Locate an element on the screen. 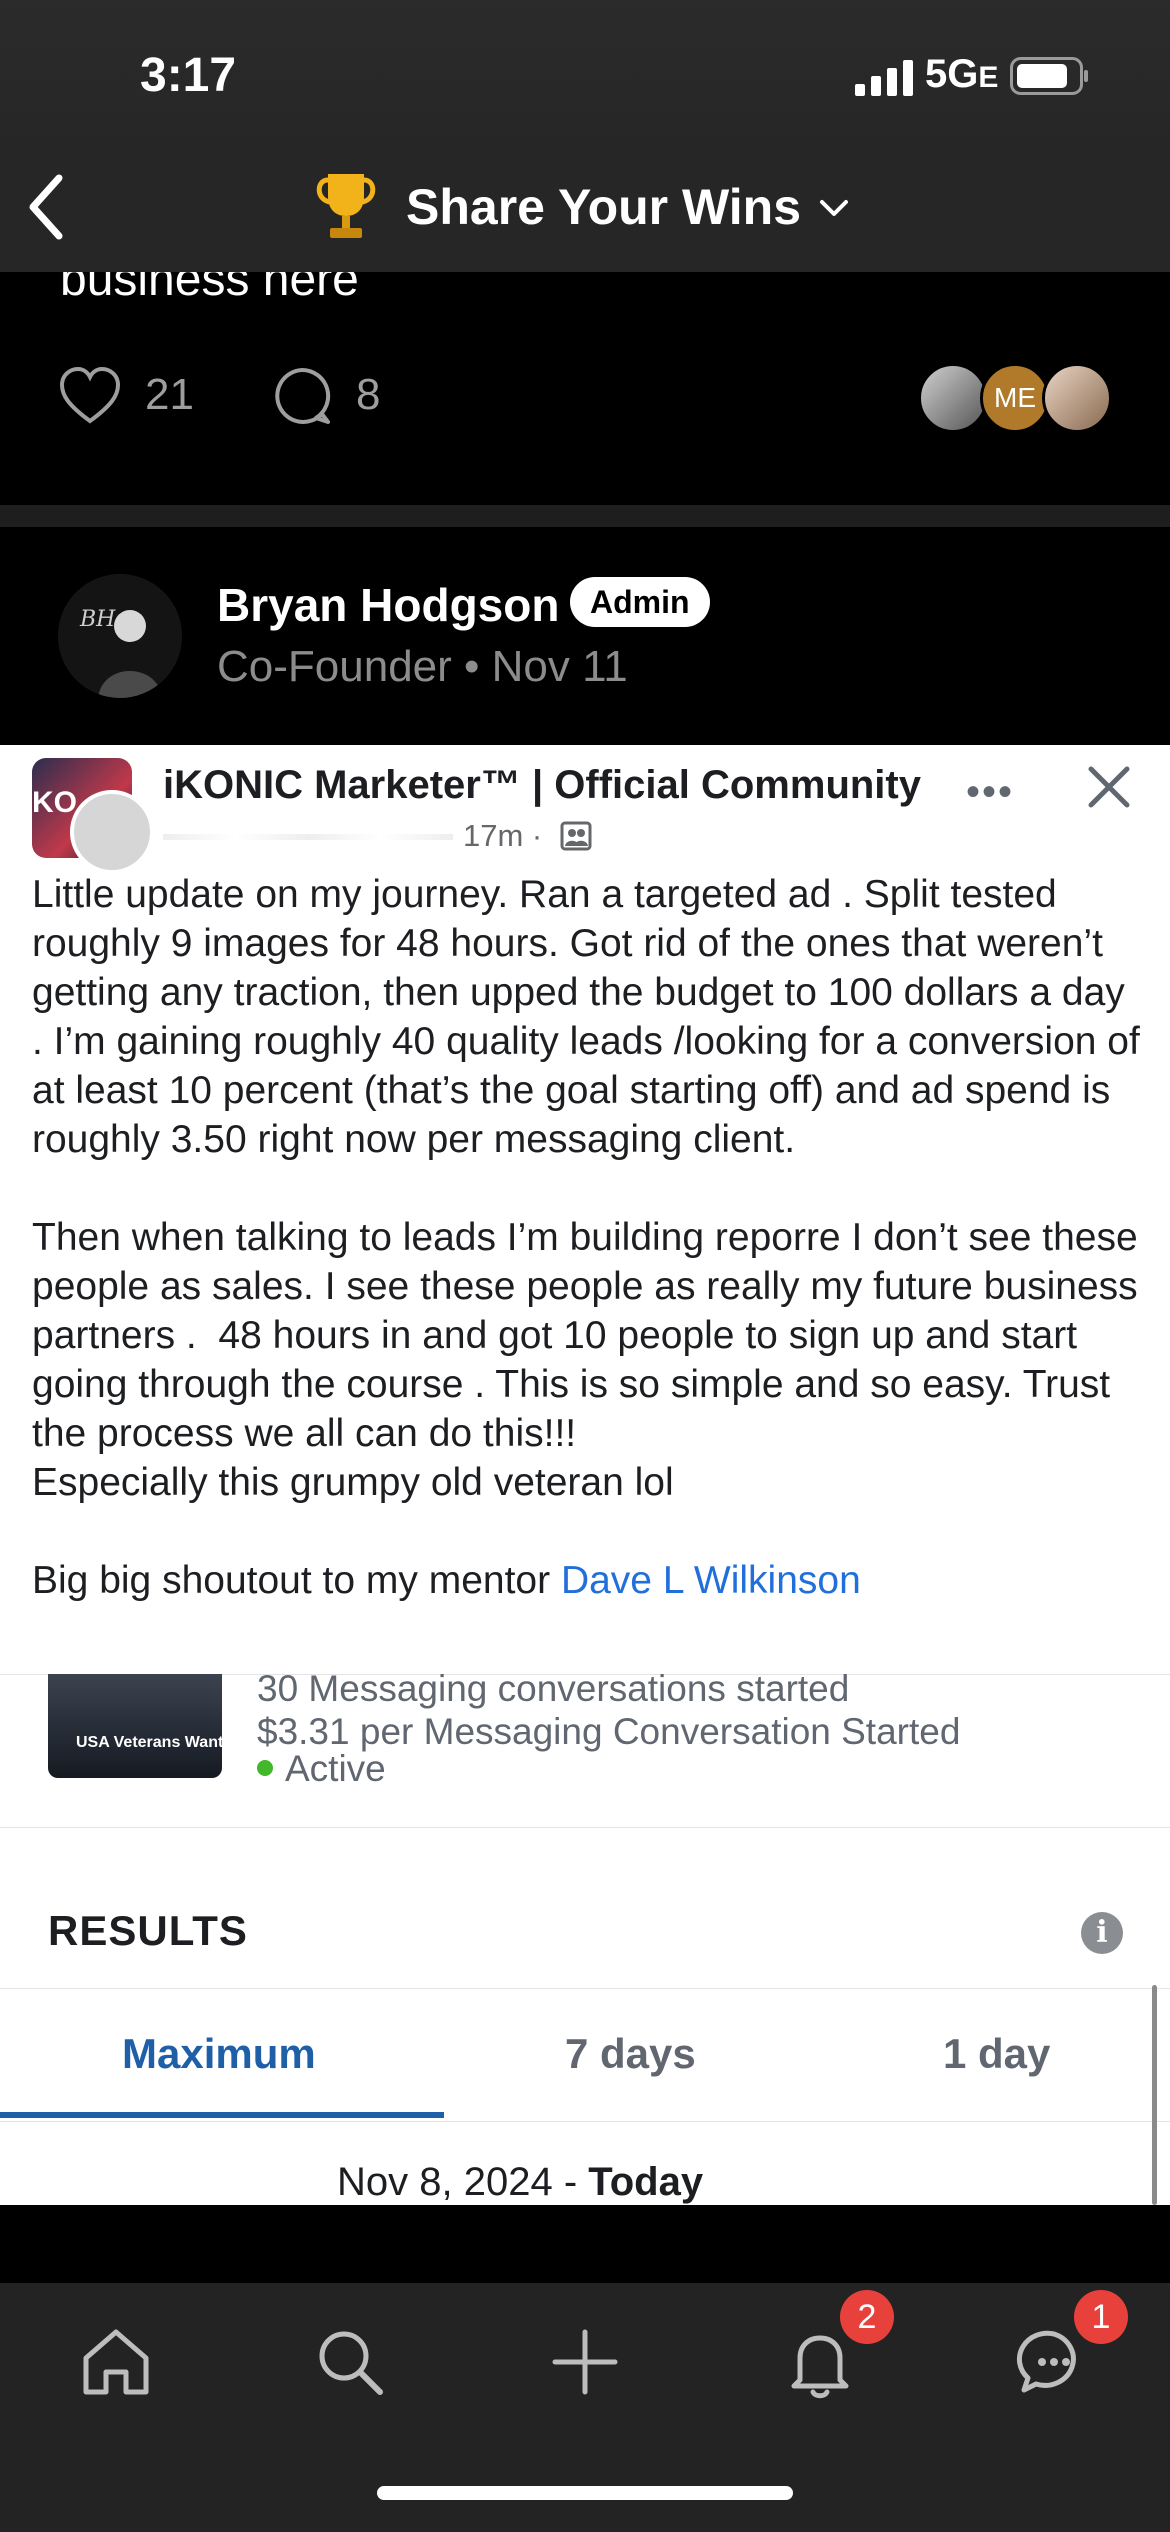  comment-count: 8 is located at coordinates (368, 394).